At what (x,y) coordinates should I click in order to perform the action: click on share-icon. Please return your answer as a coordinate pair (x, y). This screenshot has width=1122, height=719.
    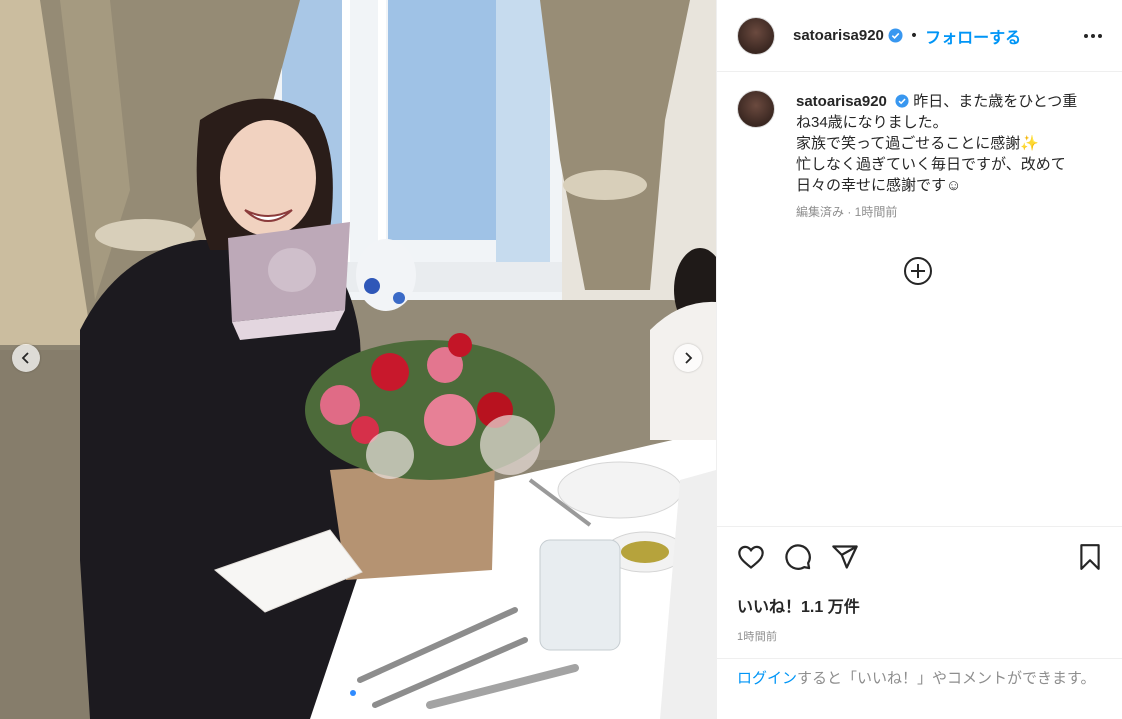
    Looking at the image, I should click on (845, 557).